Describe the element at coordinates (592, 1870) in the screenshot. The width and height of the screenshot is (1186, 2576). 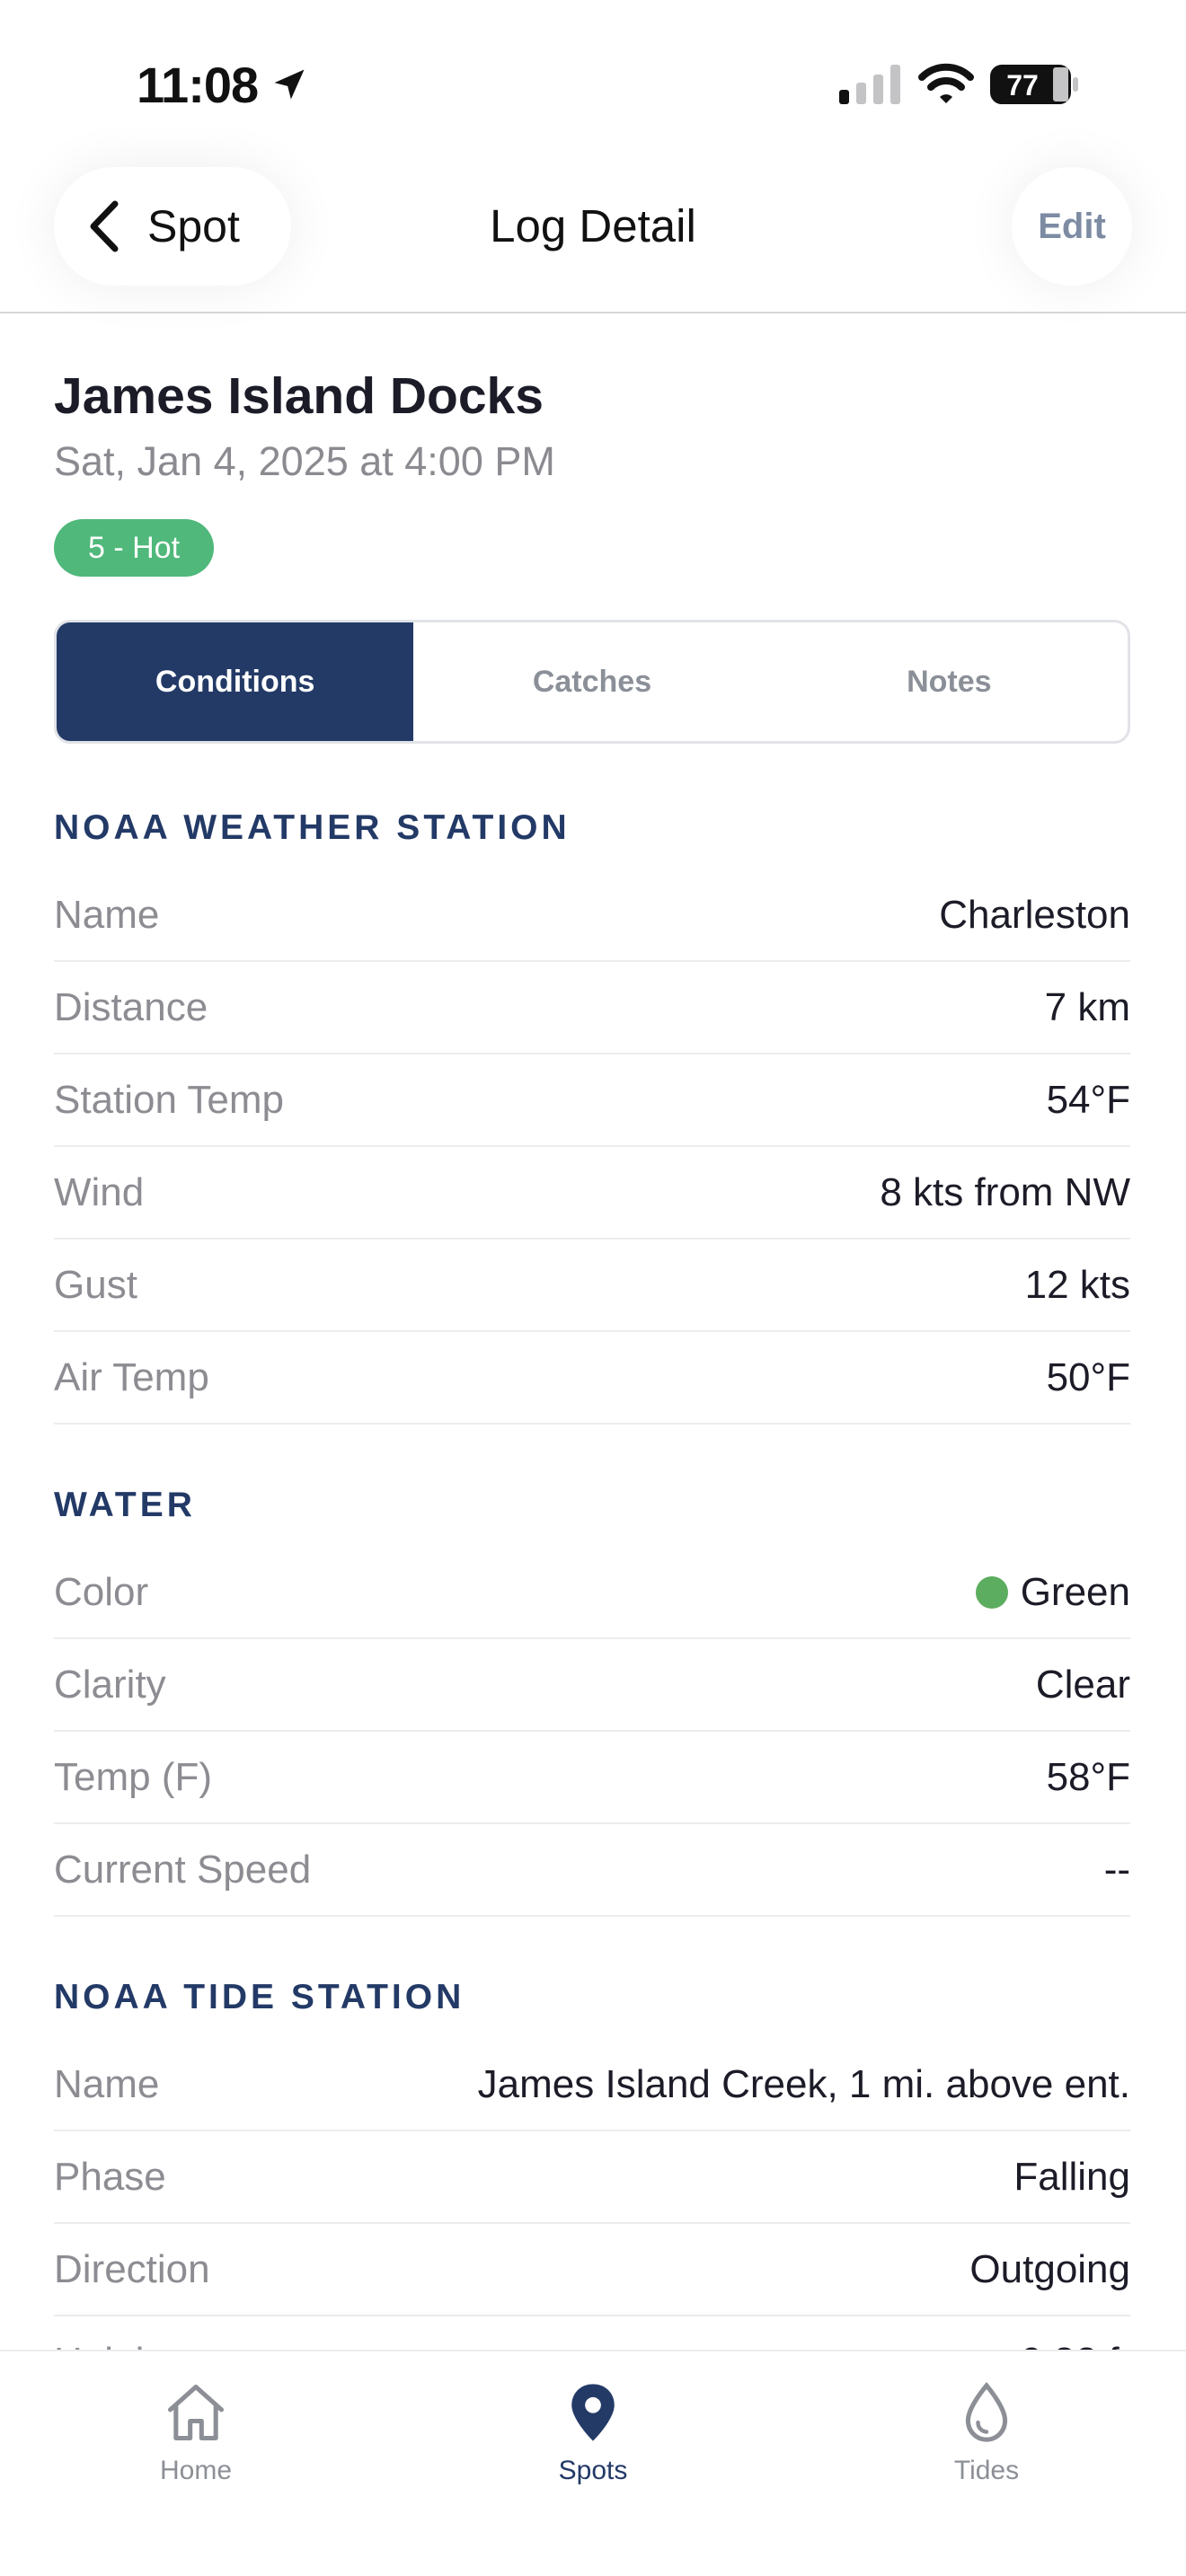
I see `detail-row: Current Speed --` at that location.